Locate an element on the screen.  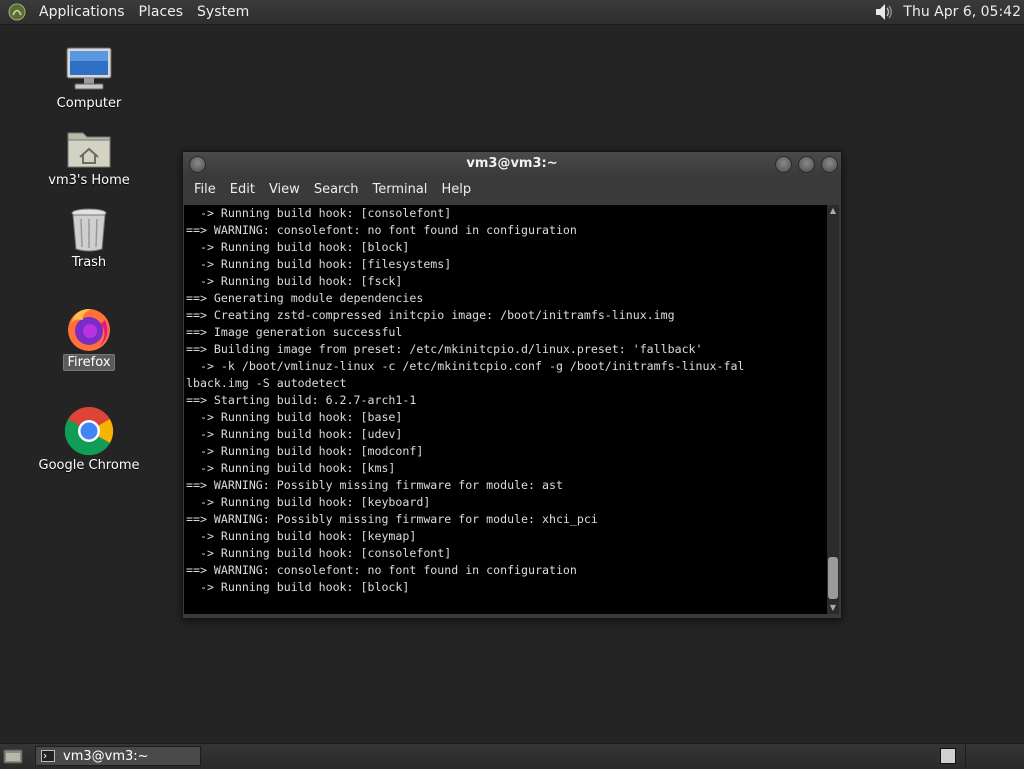
desktop-icon-label: Firefox is located at coordinates (89, 362).